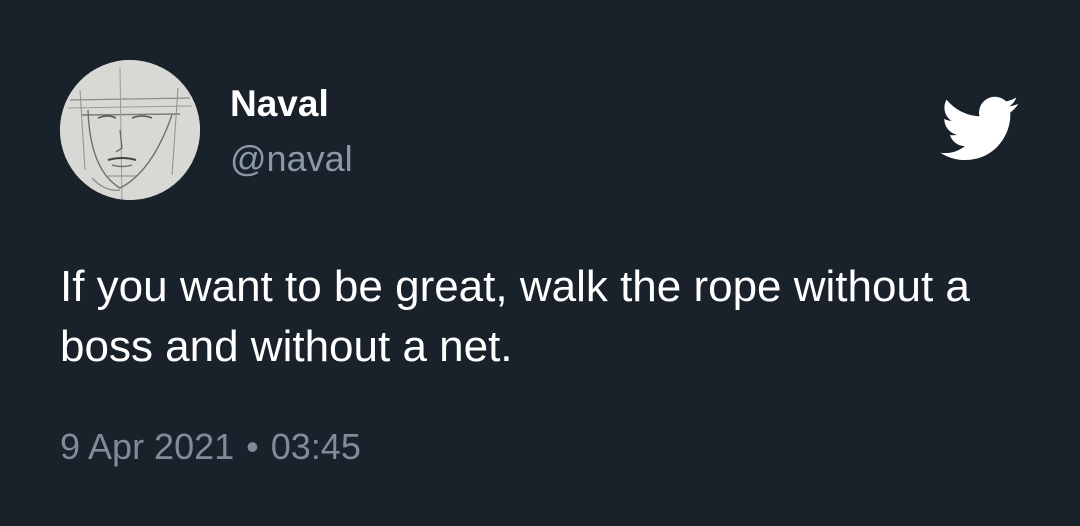  I want to click on author-name: Naval, so click(279, 104).